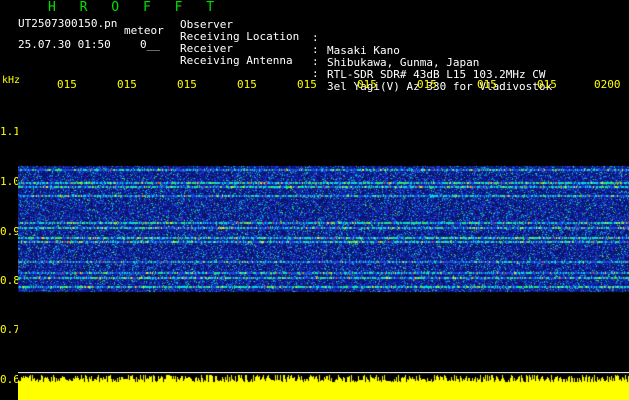  I want to click on freq-tick: 1.0, so click(10, 181).